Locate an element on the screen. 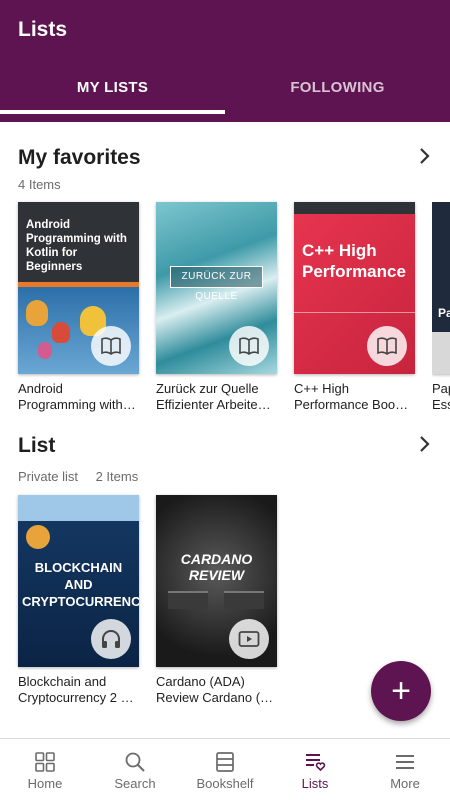  nav-home: Home is located at coordinates (45, 769).